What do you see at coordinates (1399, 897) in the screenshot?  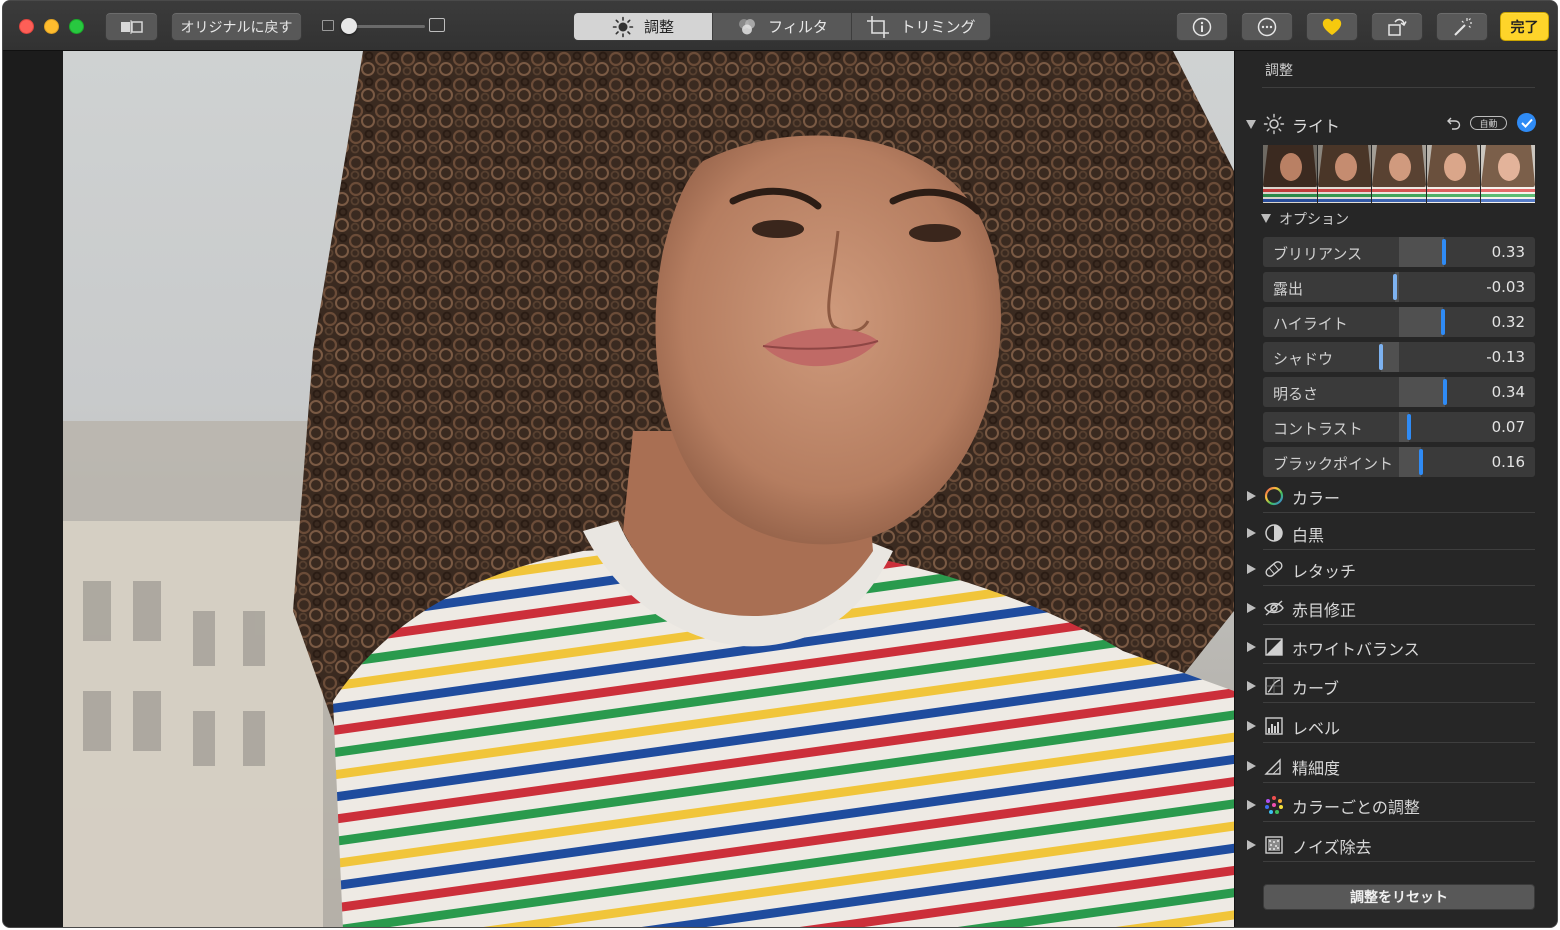 I see `reset-adjustments-button: 調整をリセット` at bounding box center [1399, 897].